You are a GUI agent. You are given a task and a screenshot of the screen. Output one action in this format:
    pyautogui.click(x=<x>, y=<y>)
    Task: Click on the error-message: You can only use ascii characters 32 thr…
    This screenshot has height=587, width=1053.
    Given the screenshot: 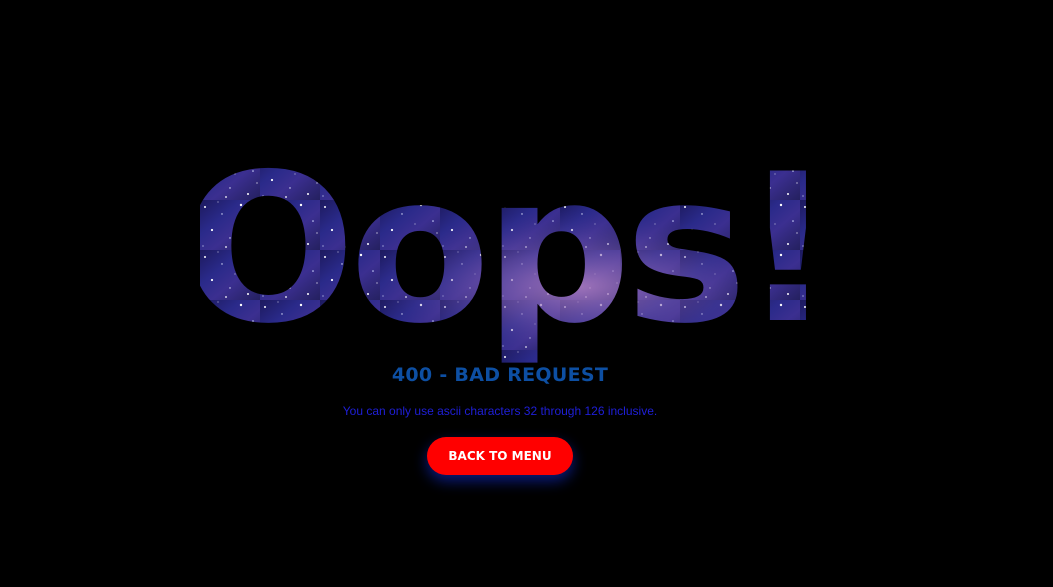 What is the action you would take?
    pyautogui.click(x=500, y=411)
    